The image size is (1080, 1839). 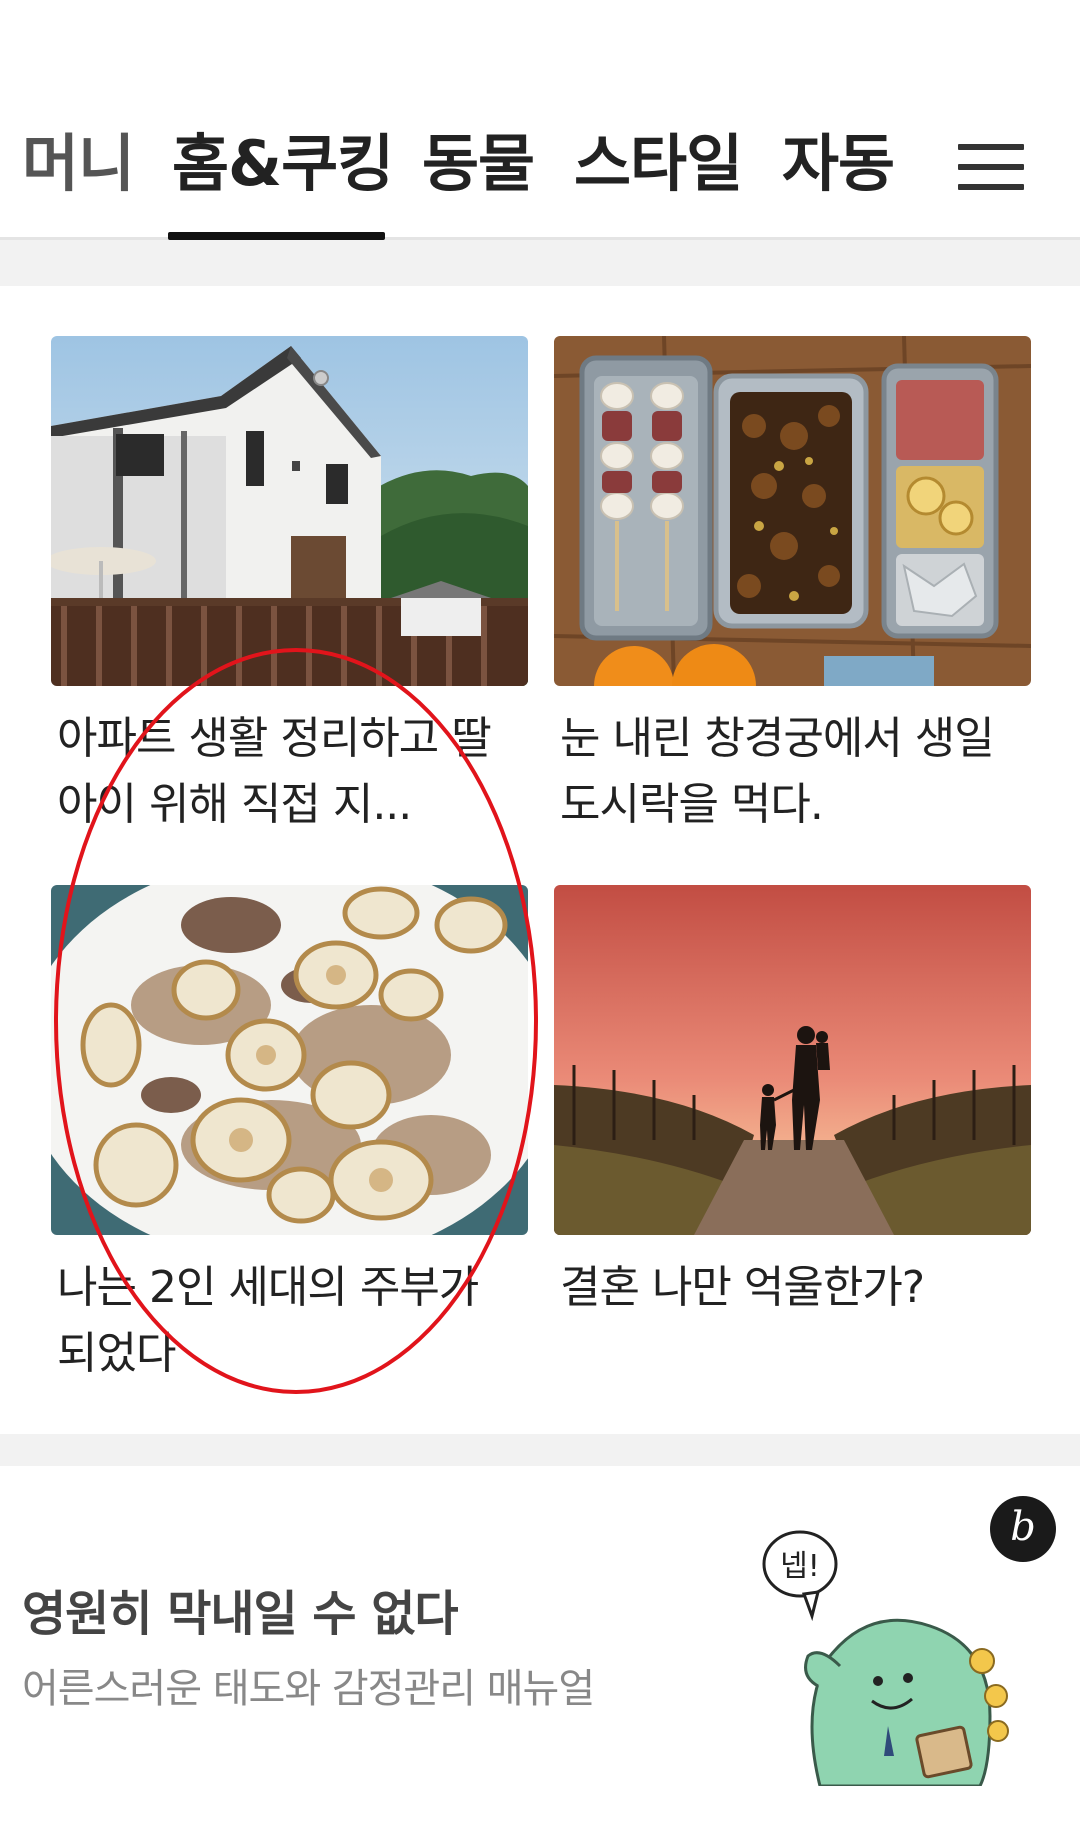 What do you see at coordinates (792, 1060) in the screenshot?
I see `article-thumbnail-sunset` at bounding box center [792, 1060].